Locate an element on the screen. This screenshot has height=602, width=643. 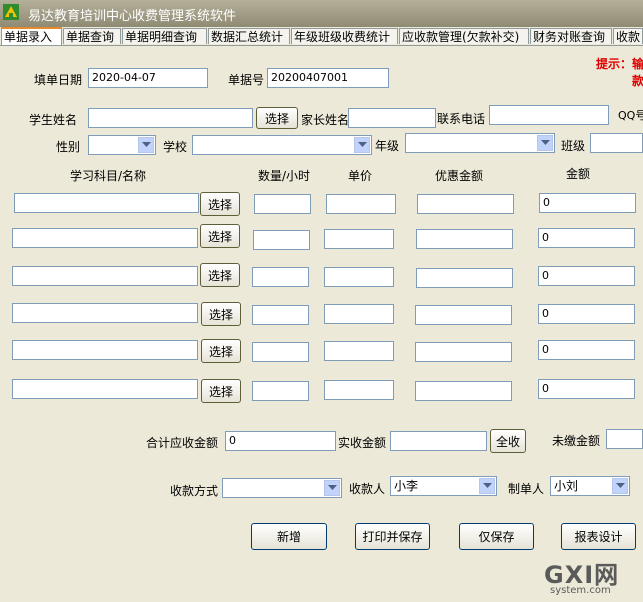
received-label: 实收金额 is located at coordinates (362, 443).